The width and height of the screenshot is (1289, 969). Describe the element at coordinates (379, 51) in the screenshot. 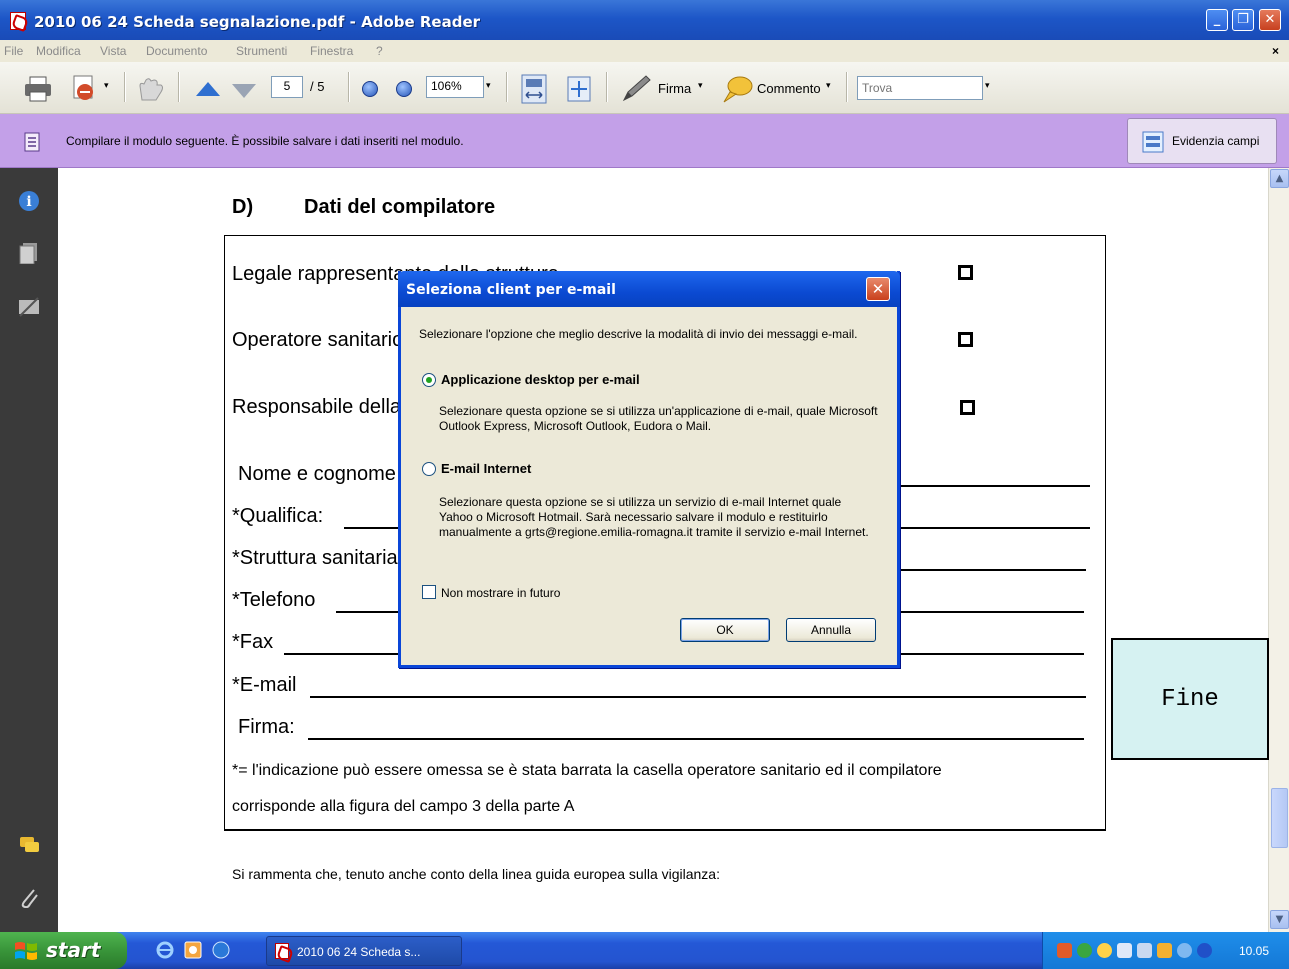

I see `menu-help: ?` at that location.